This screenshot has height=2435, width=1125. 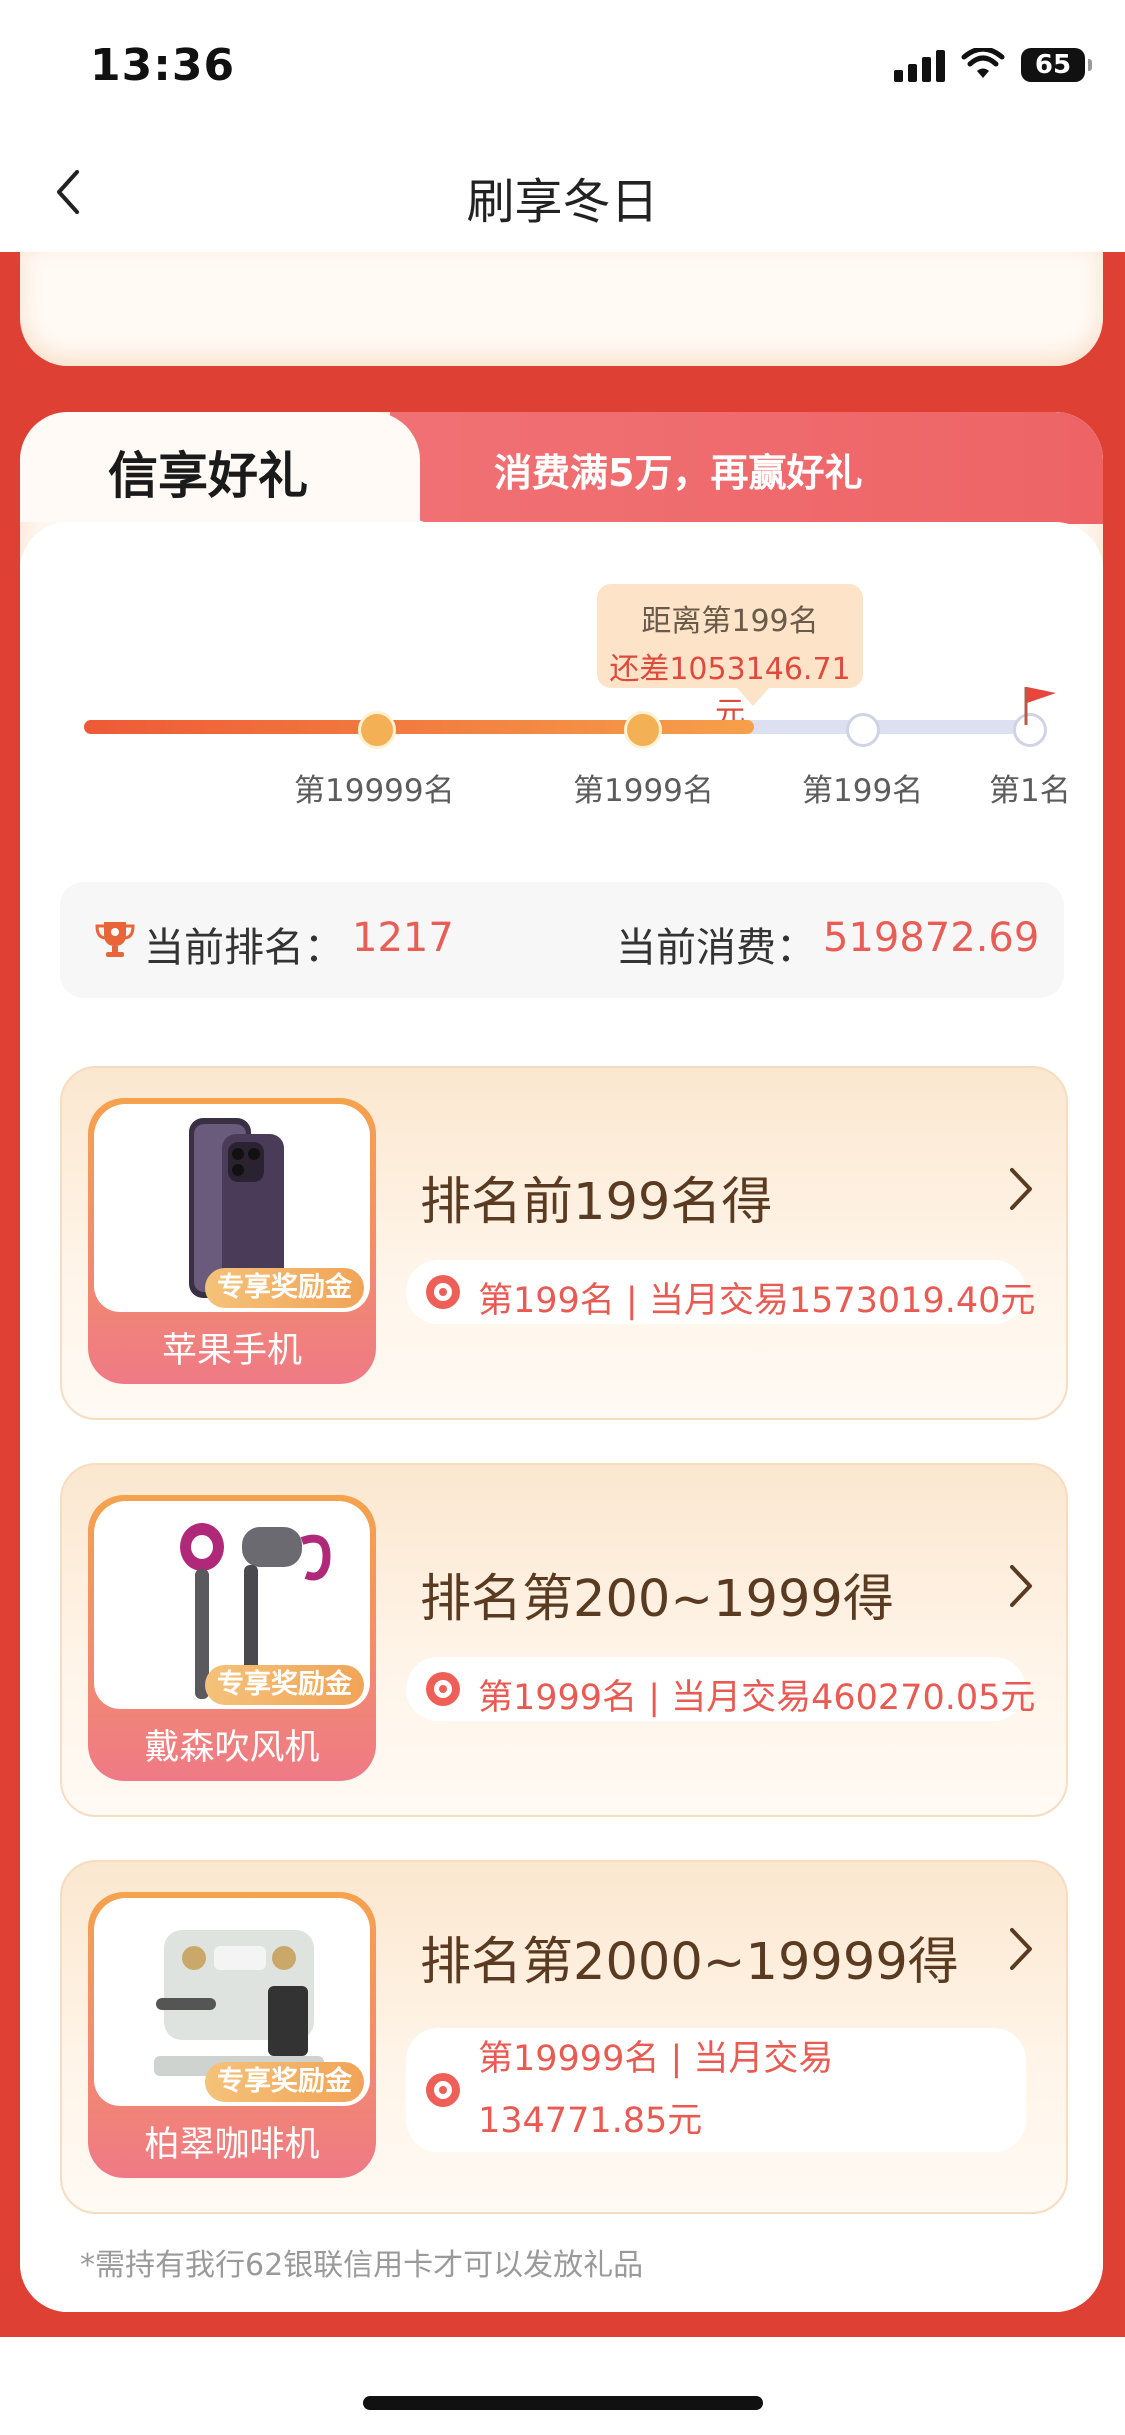 What do you see at coordinates (1056, 65) in the screenshot?
I see `battery-icon: 65` at bounding box center [1056, 65].